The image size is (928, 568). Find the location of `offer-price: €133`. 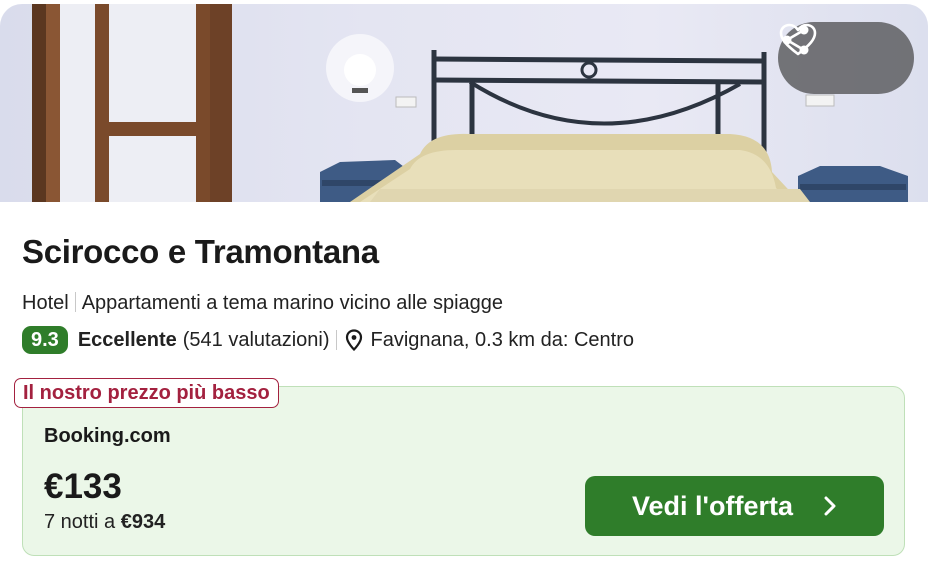

offer-price: €133 is located at coordinates (83, 486).